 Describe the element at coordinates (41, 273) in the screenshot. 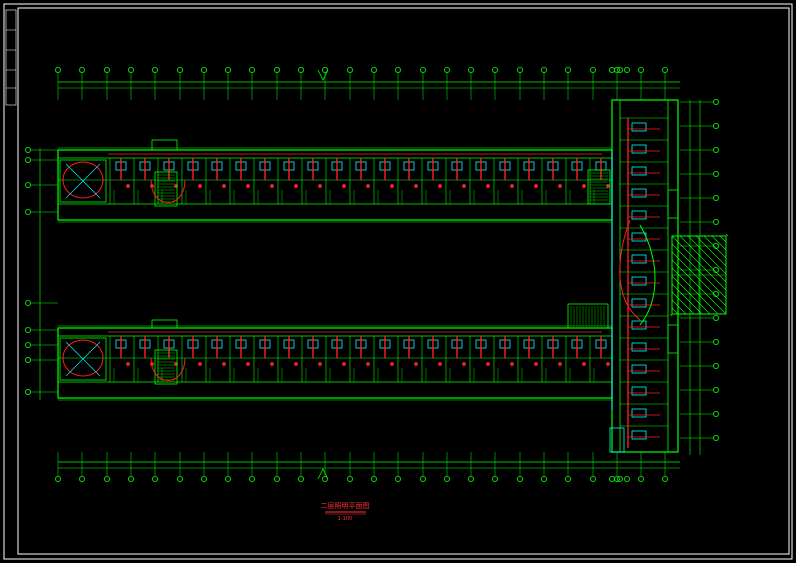

I see `axis-grid-left` at that location.